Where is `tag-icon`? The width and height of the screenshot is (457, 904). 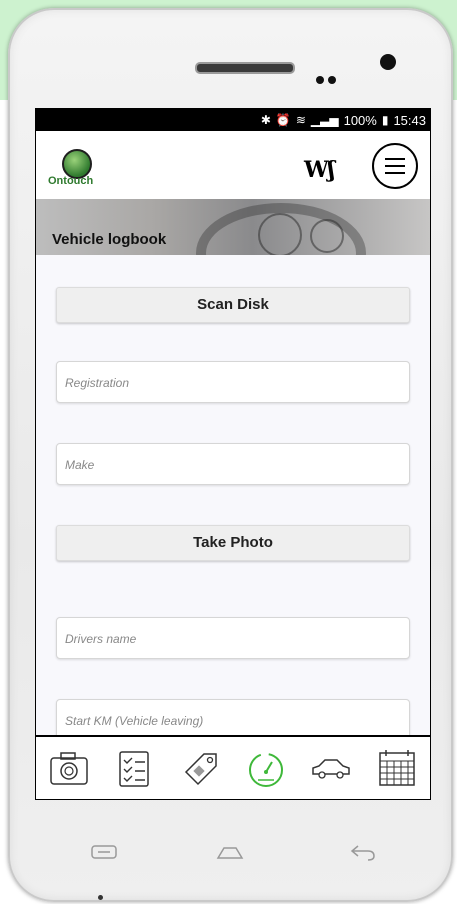 tag-icon is located at coordinates (201, 769).